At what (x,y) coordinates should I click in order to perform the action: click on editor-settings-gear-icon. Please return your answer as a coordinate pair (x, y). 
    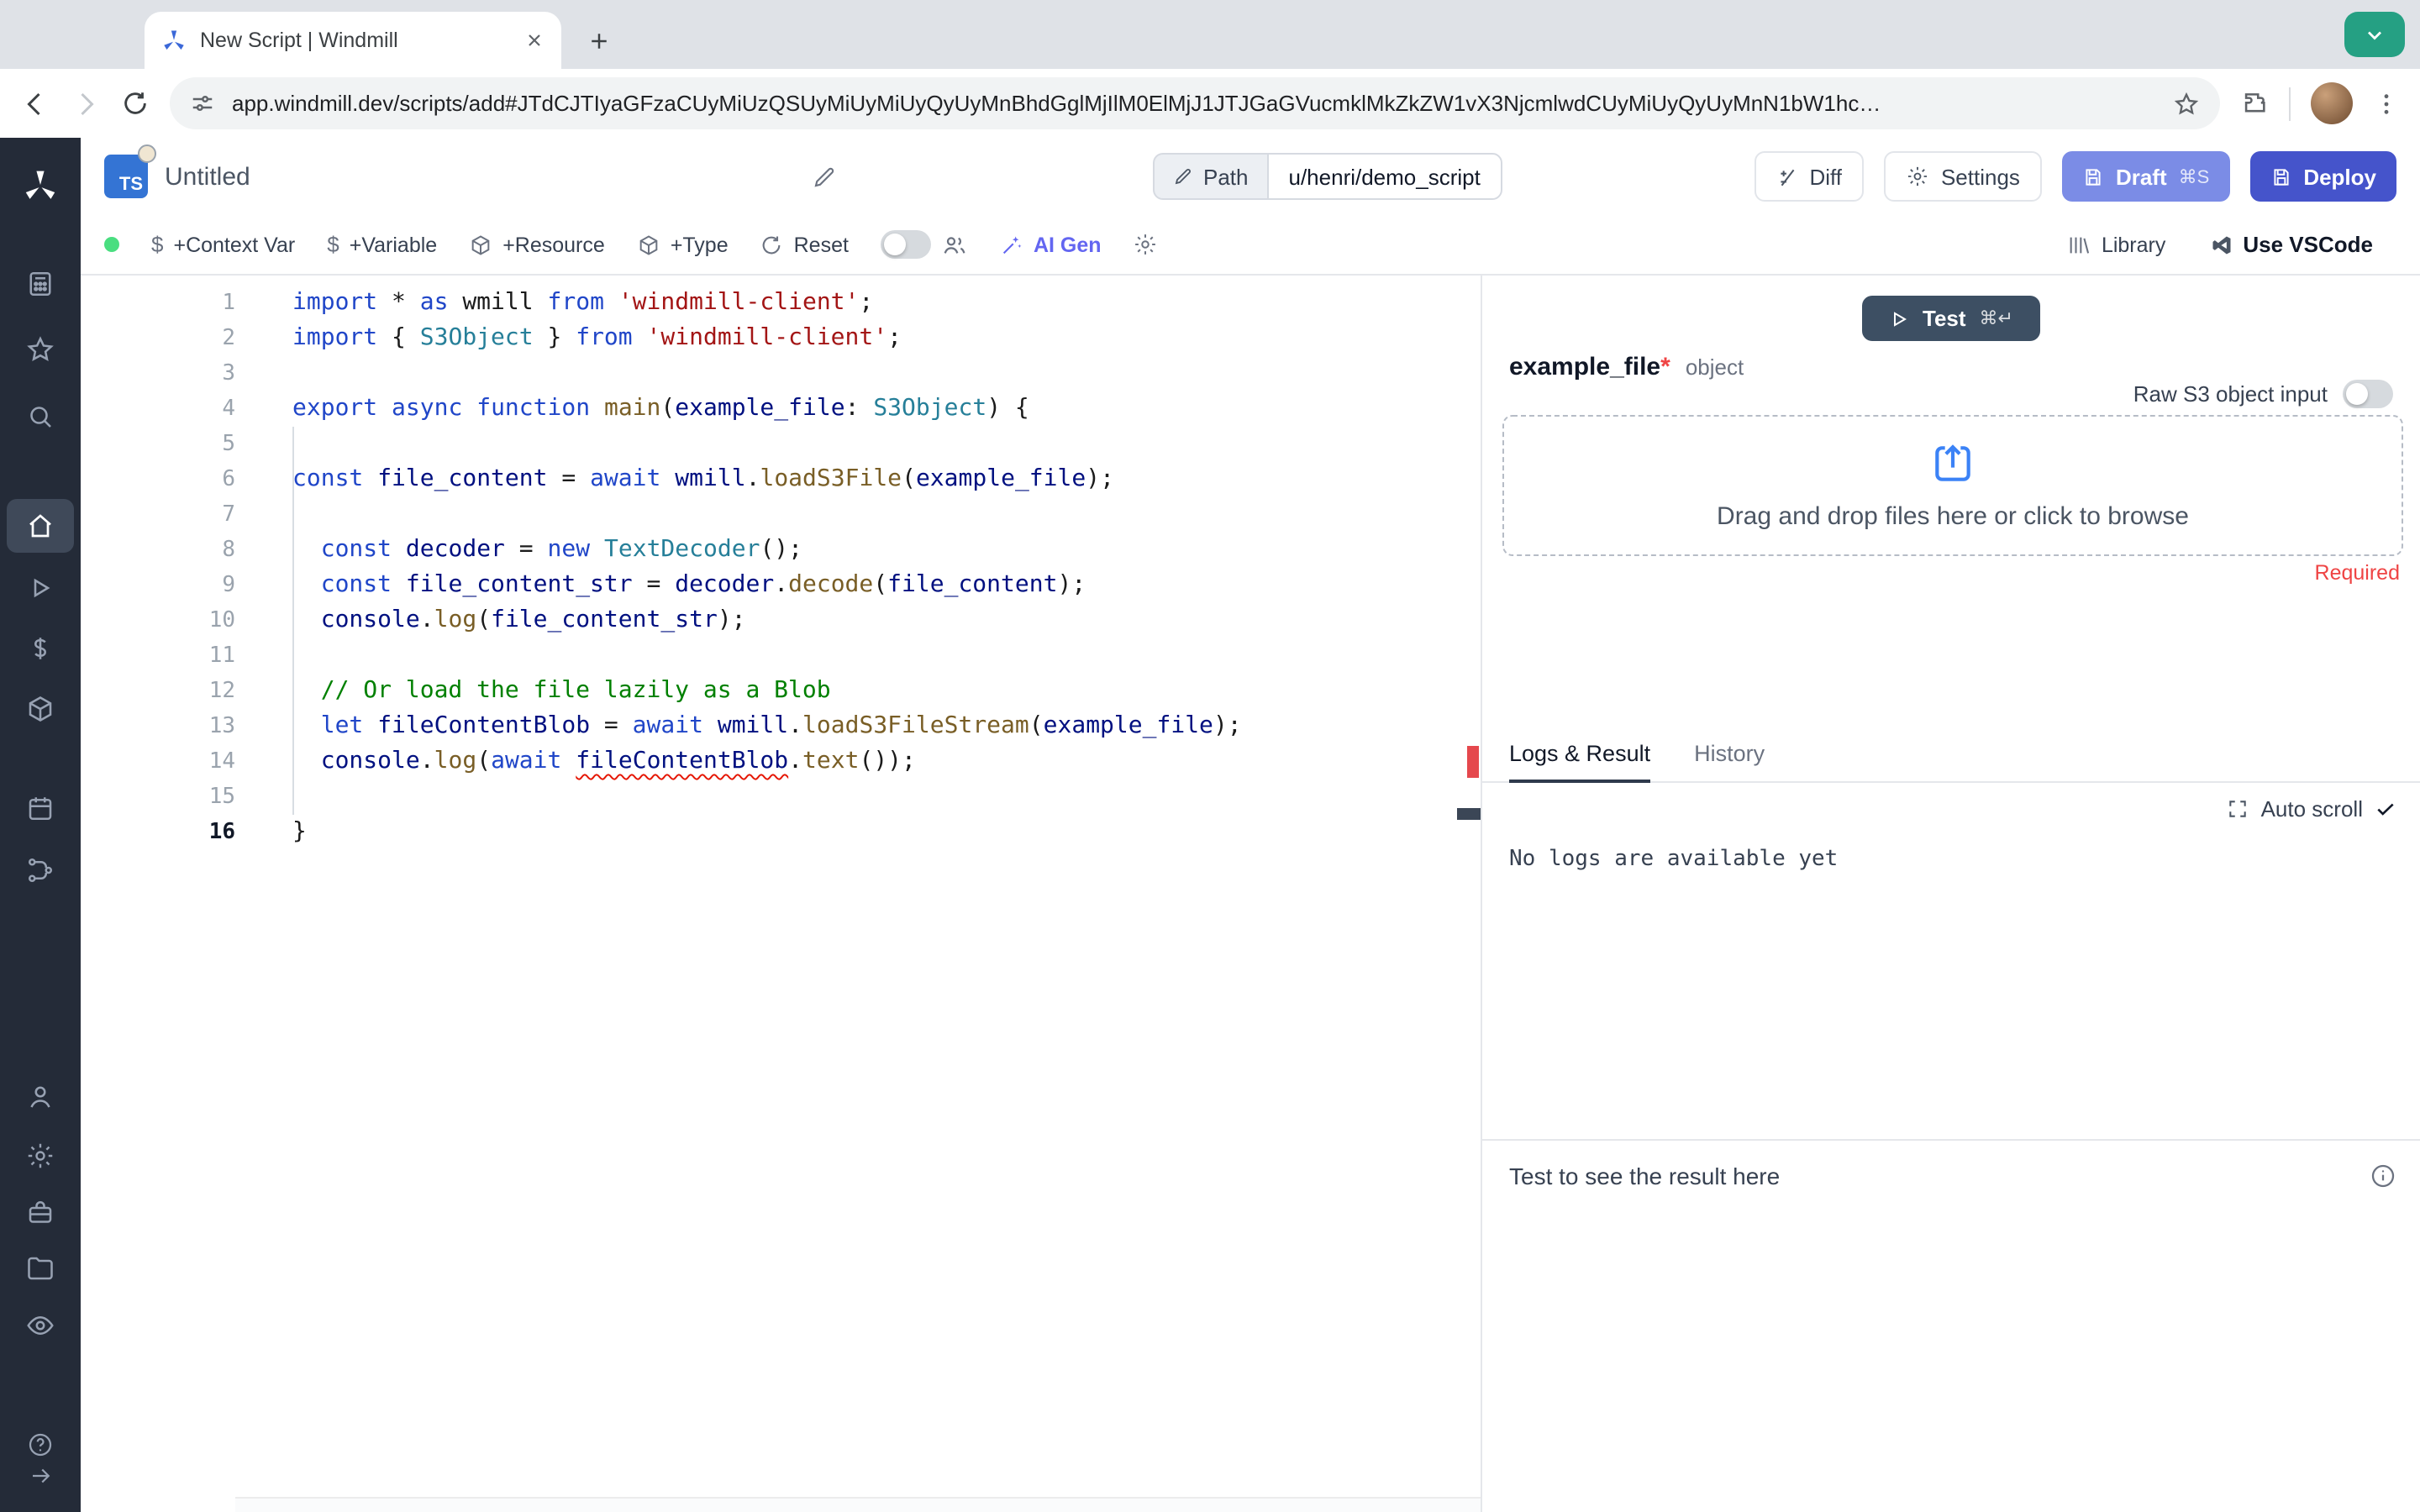
    Looking at the image, I should click on (1146, 244).